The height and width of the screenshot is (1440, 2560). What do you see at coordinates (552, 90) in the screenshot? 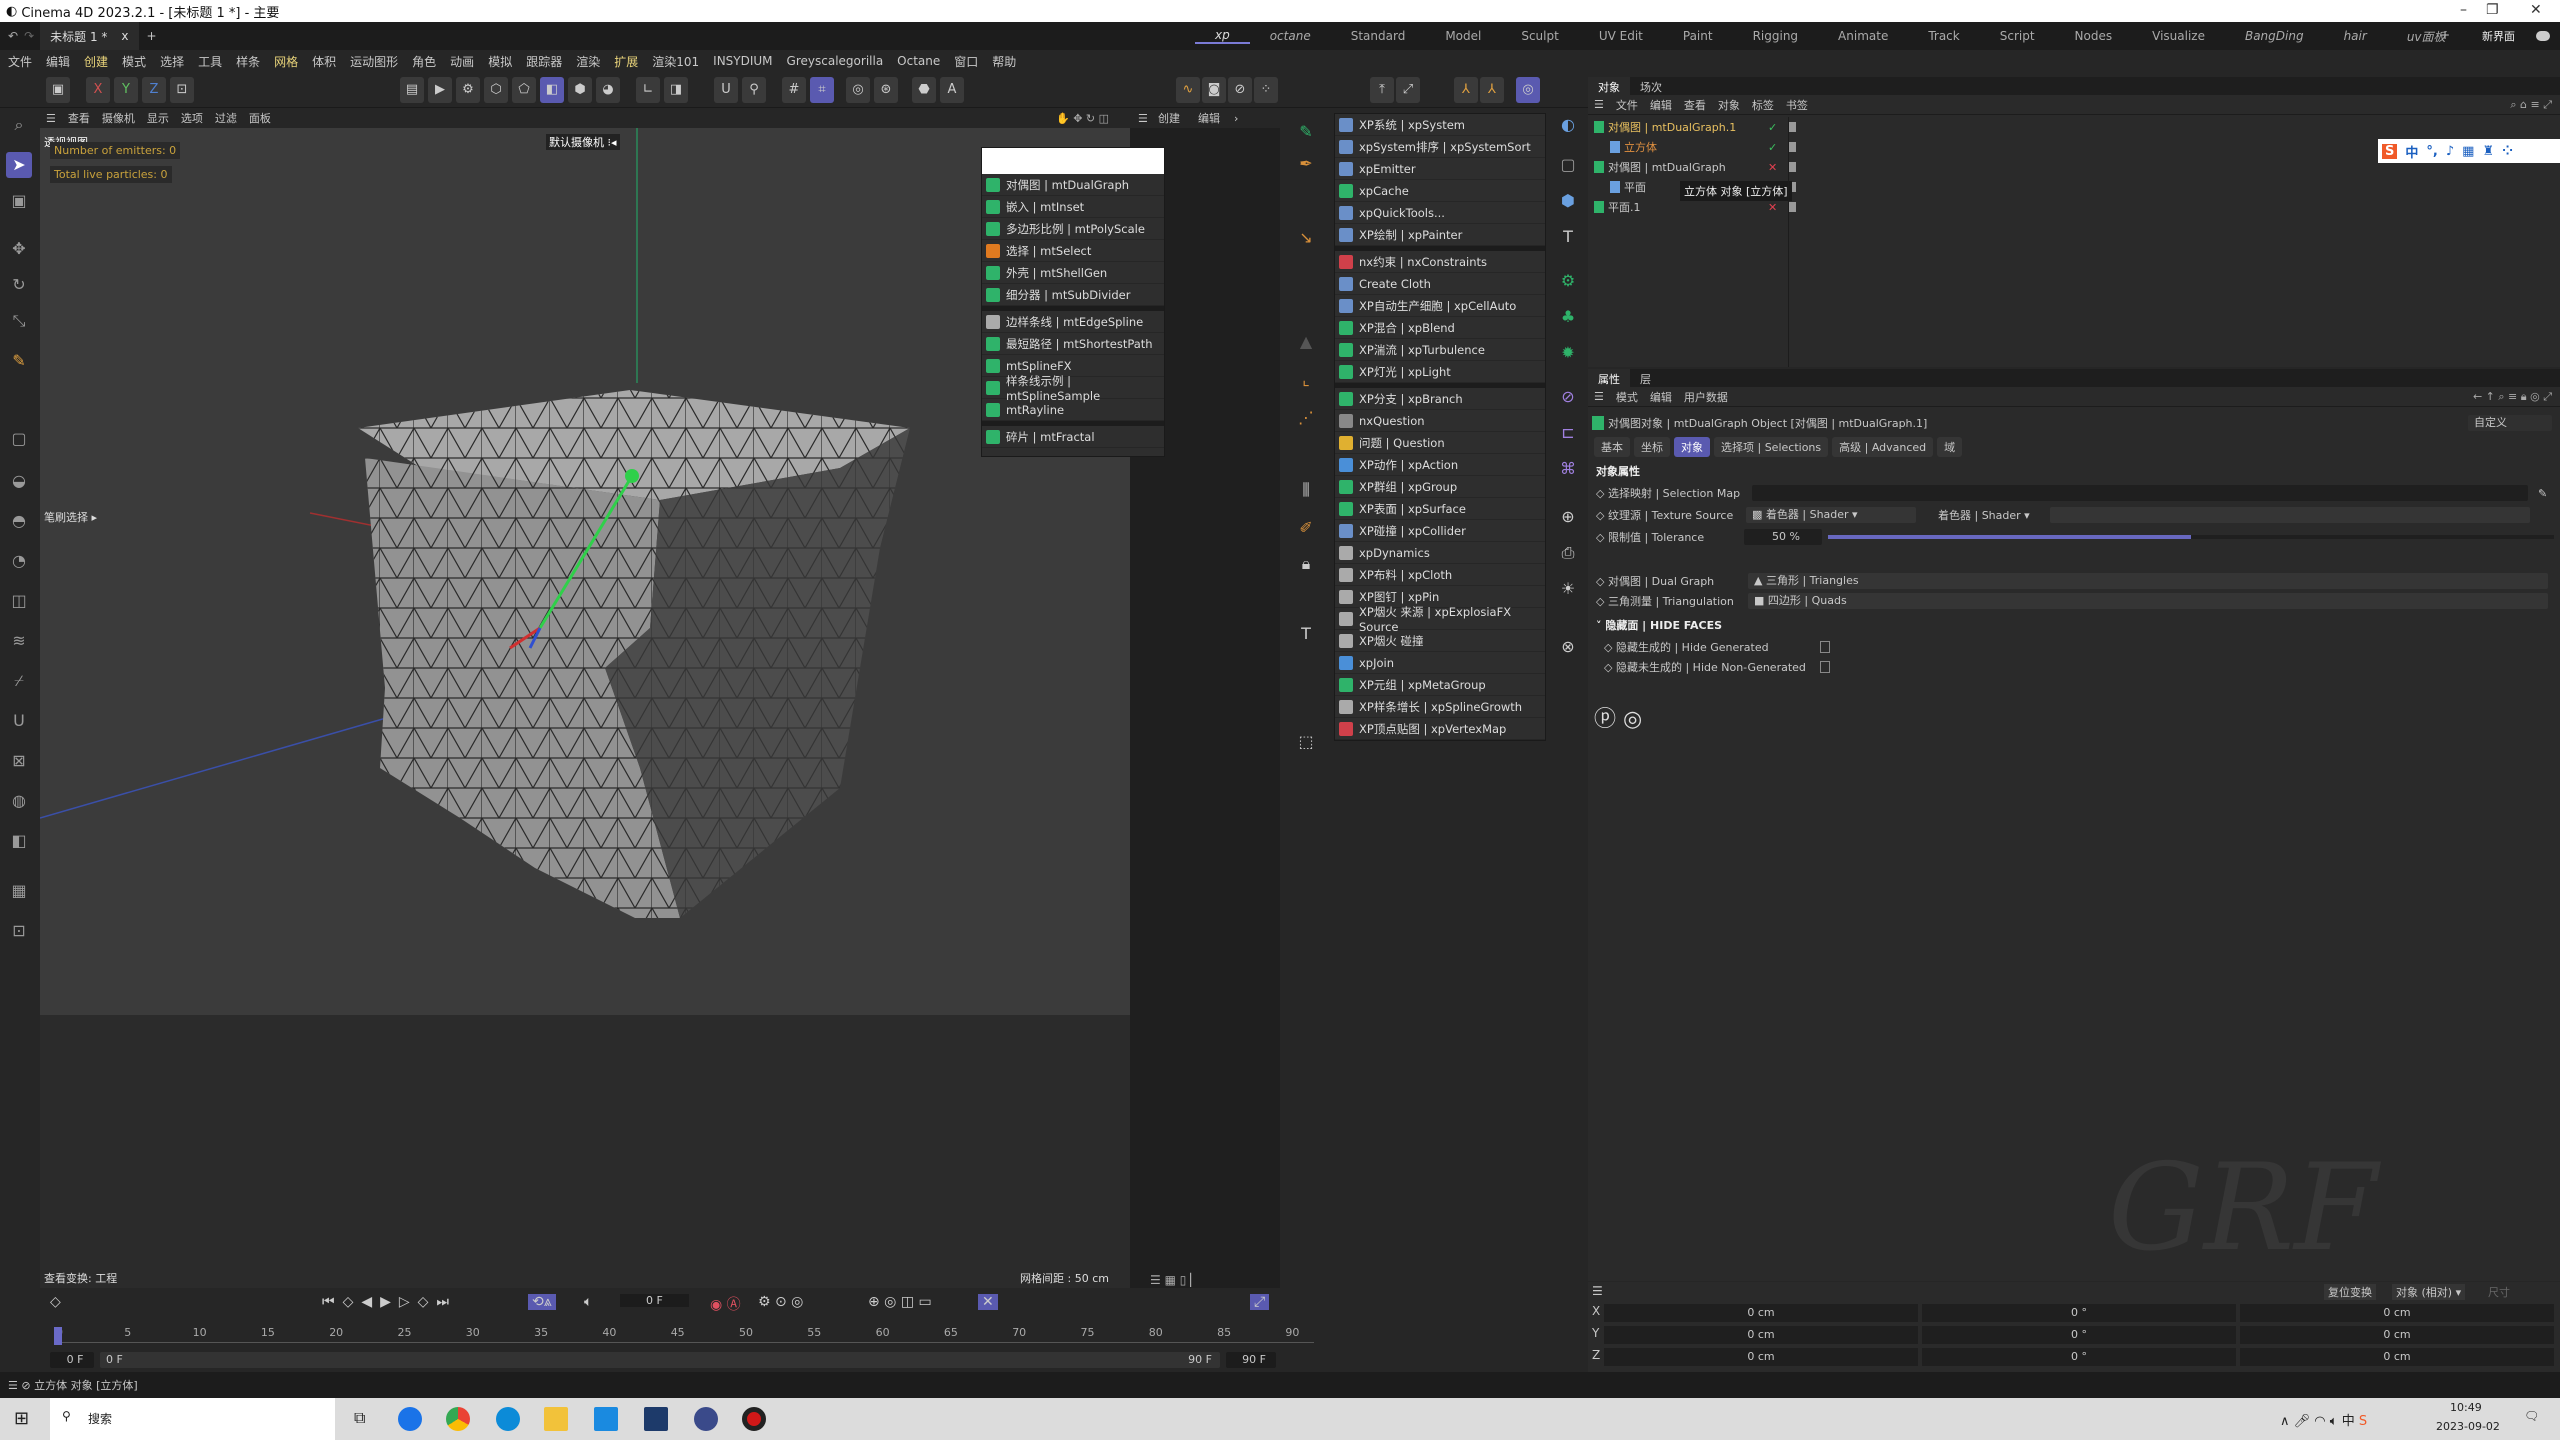
I see `polygons-mode-button: ◧` at bounding box center [552, 90].